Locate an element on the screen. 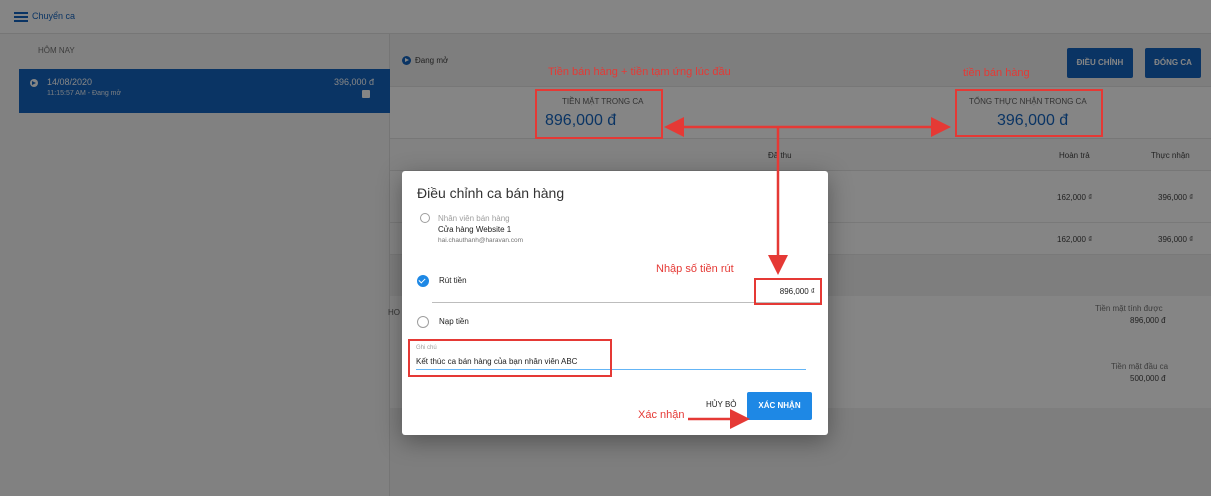  confirm-button: XÁC NHẬN is located at coordinates (779, 406).